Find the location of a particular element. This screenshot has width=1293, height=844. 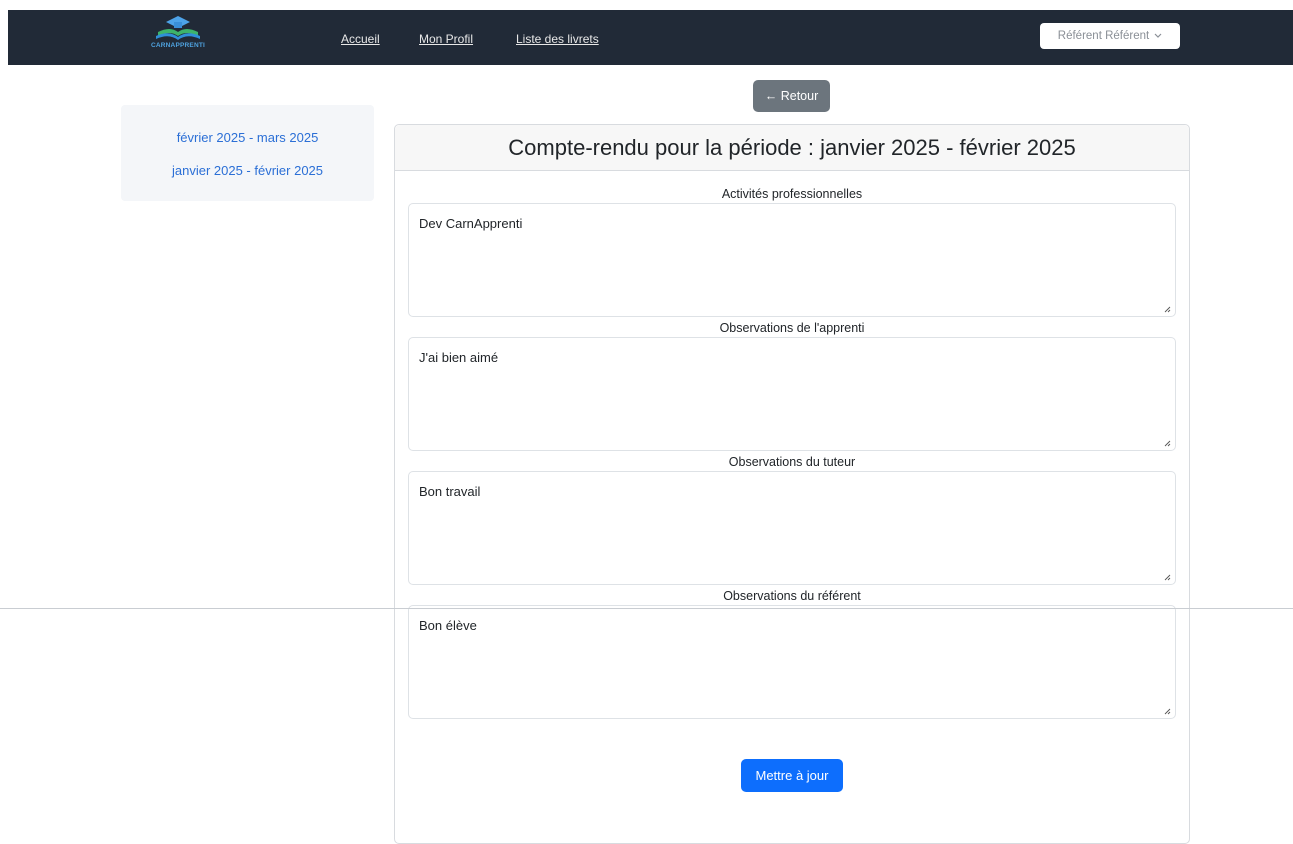

activites-textarea: Dev CarnApprenti is located at coordinates (792, 260).